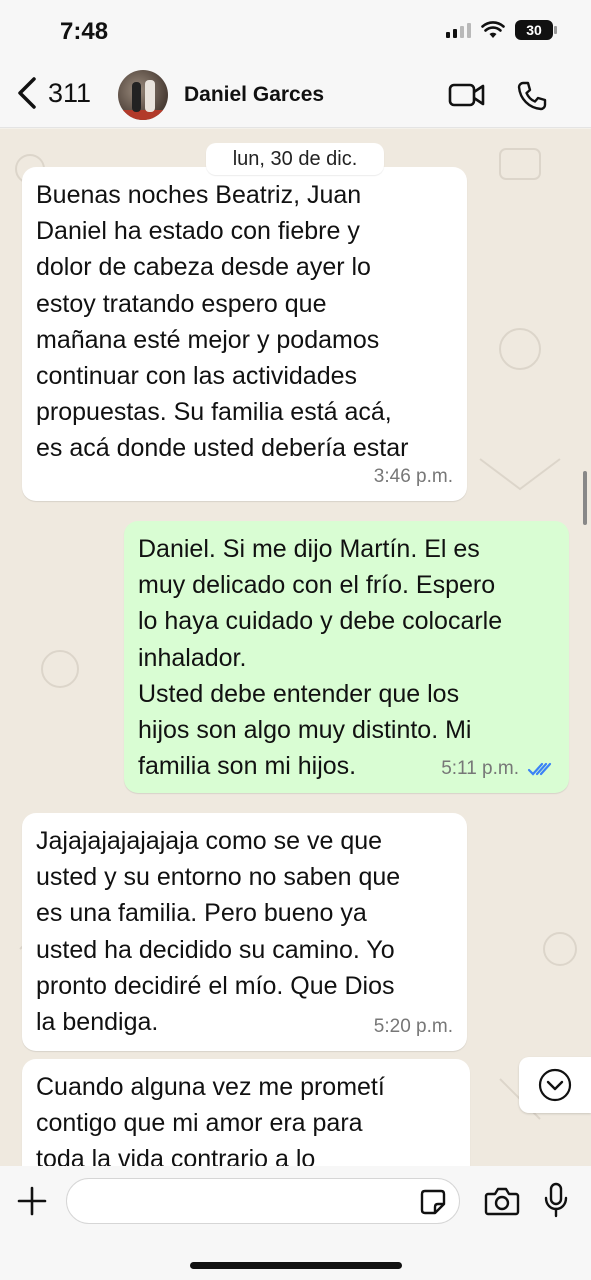 Image resolution: width=591 pixels, height=1280 pixels. I want to click on message-line: Buenas noches Beatriz, Juan, so click(199, 195).